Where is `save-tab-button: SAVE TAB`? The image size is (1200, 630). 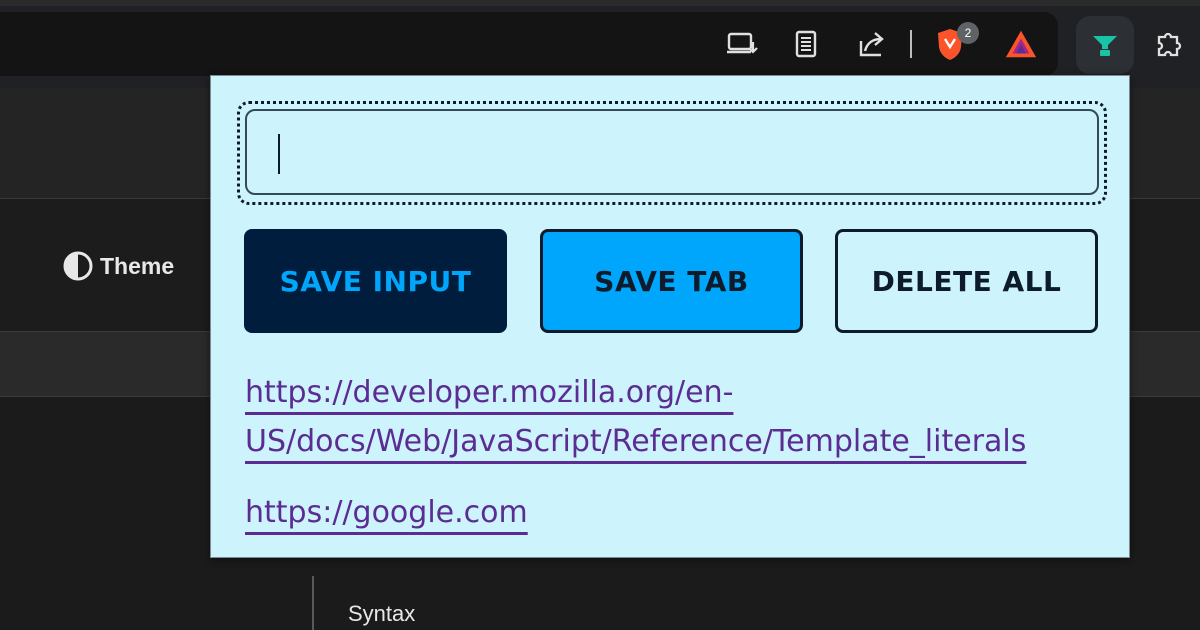
save-tab-button: SAVE TAB is located at coordinates (671, 281).